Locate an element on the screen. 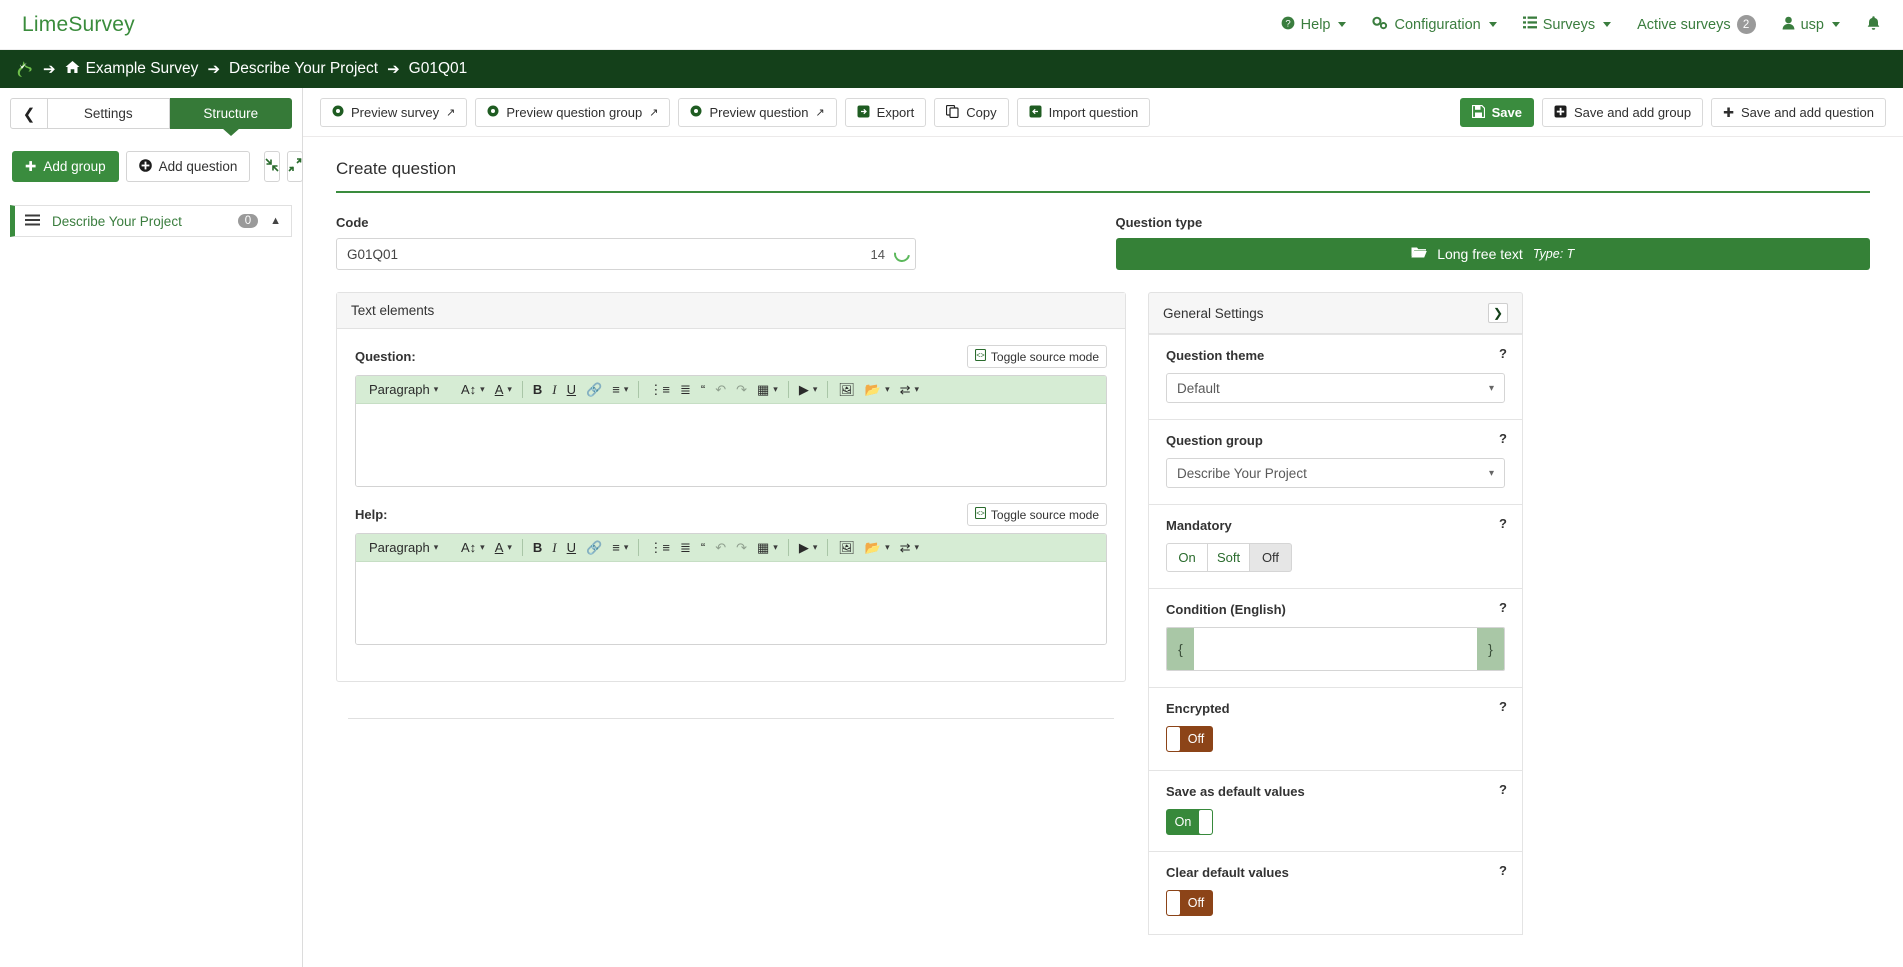 The width and height of the screenshot is (1903, 967). save-default-toggle-label: On is located at coordinates (1183, 822).